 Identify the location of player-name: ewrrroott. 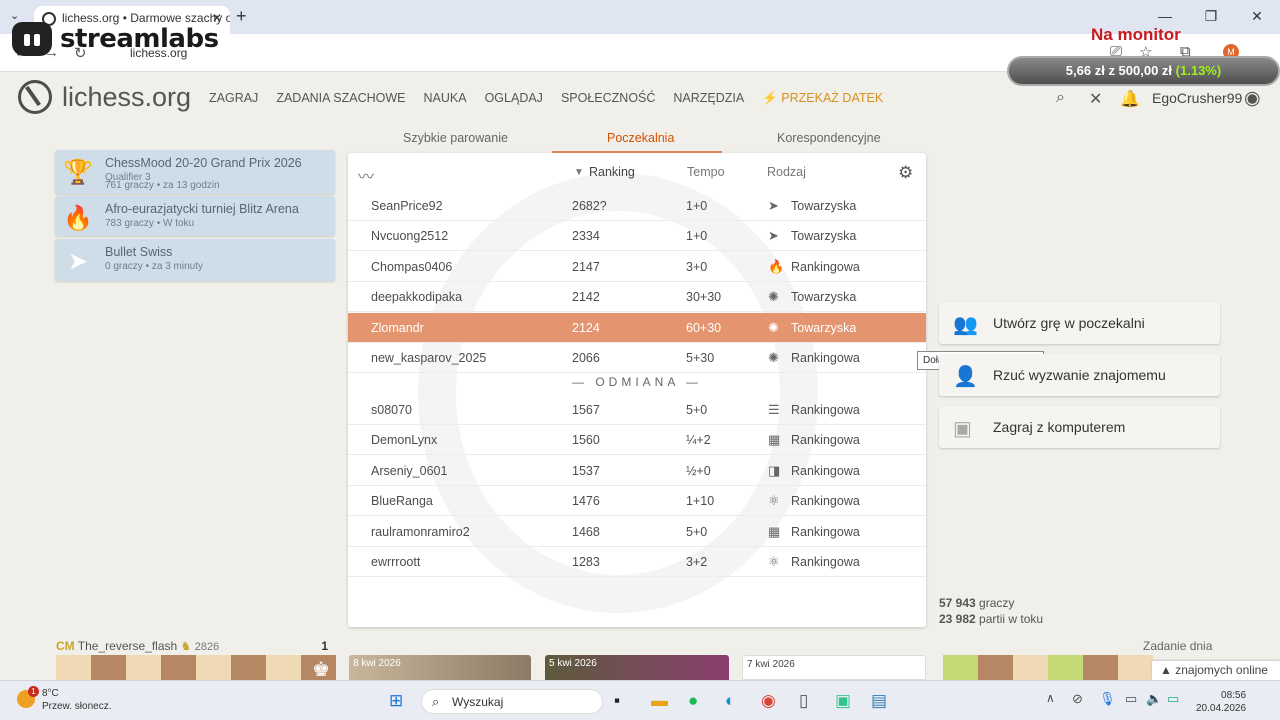
(396, 562).